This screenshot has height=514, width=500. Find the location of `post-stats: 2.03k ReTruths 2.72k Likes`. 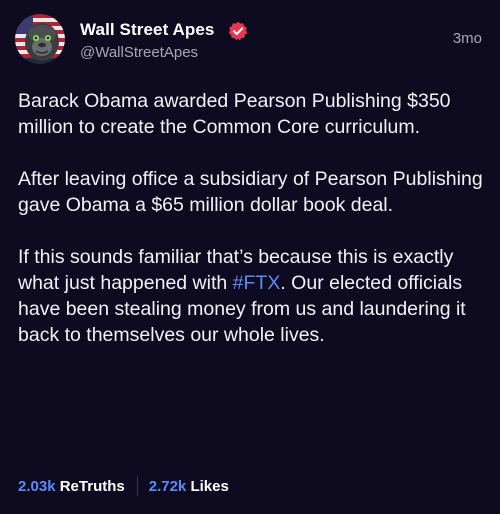

post-stats: 2.03k ReTruths 2.72k Likes is located at coordinates (123, 486).